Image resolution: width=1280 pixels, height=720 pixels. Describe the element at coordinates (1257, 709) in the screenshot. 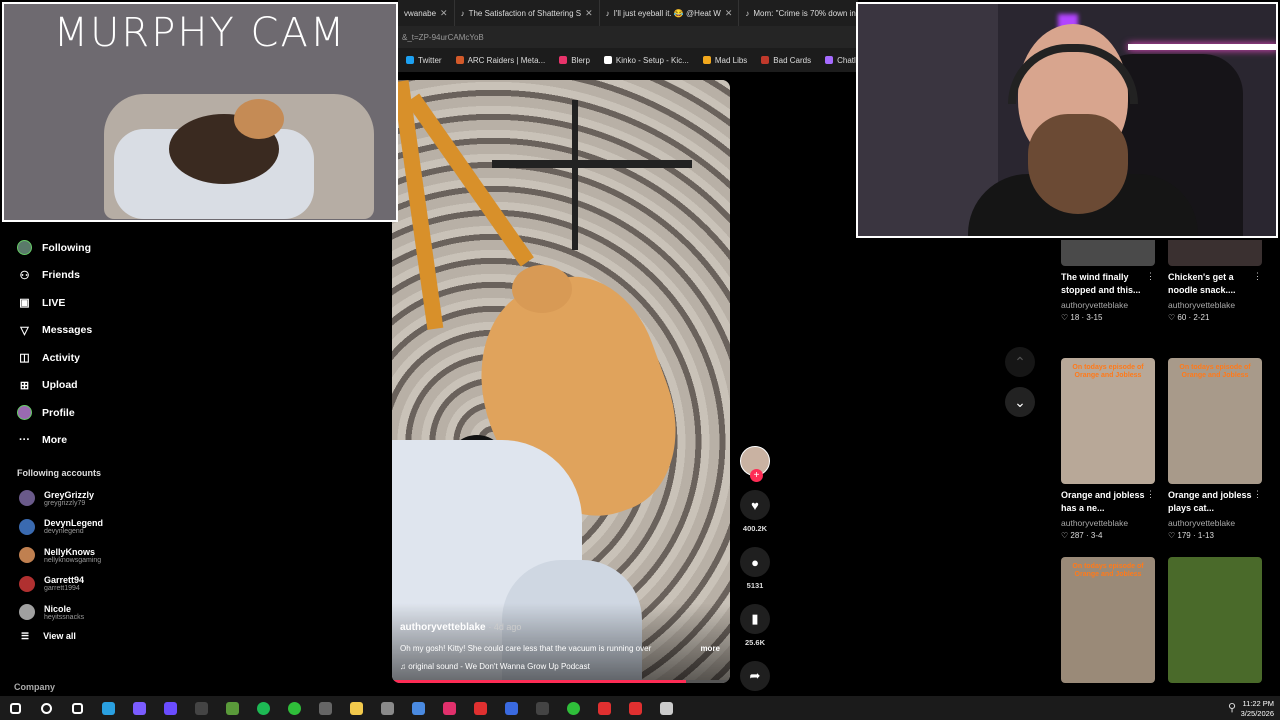

I see `system-clock: 11:22 PM 3/25/2026` at that location.